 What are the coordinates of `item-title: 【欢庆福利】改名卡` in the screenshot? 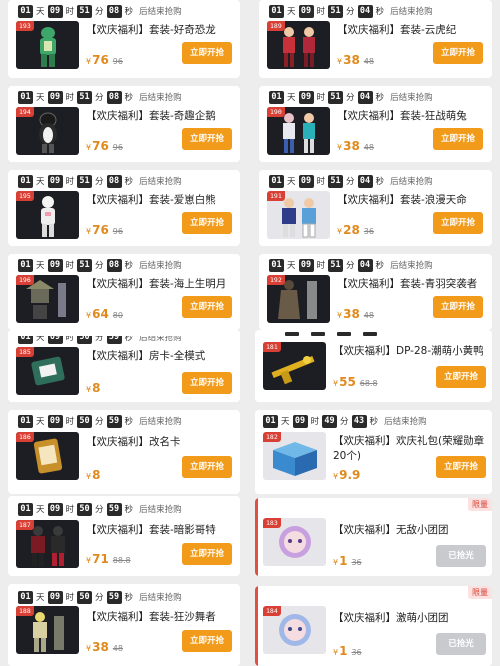 It's located at (133, 441).